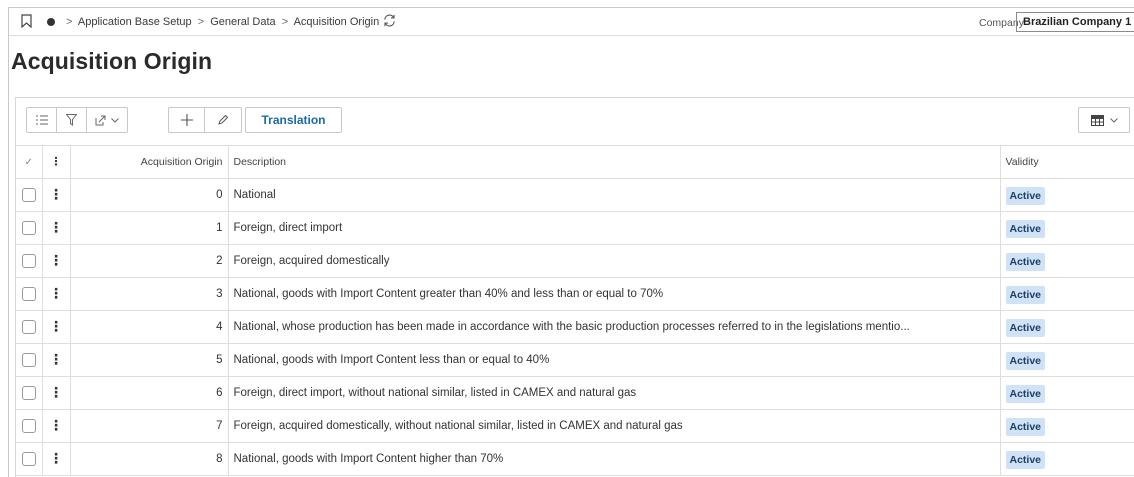 The image size is (1134, 477). What do you see at coordinates (149, 327) in the screenshot?
I see `cell-acquisition-origin: 4` at bounding box center [149, 327].